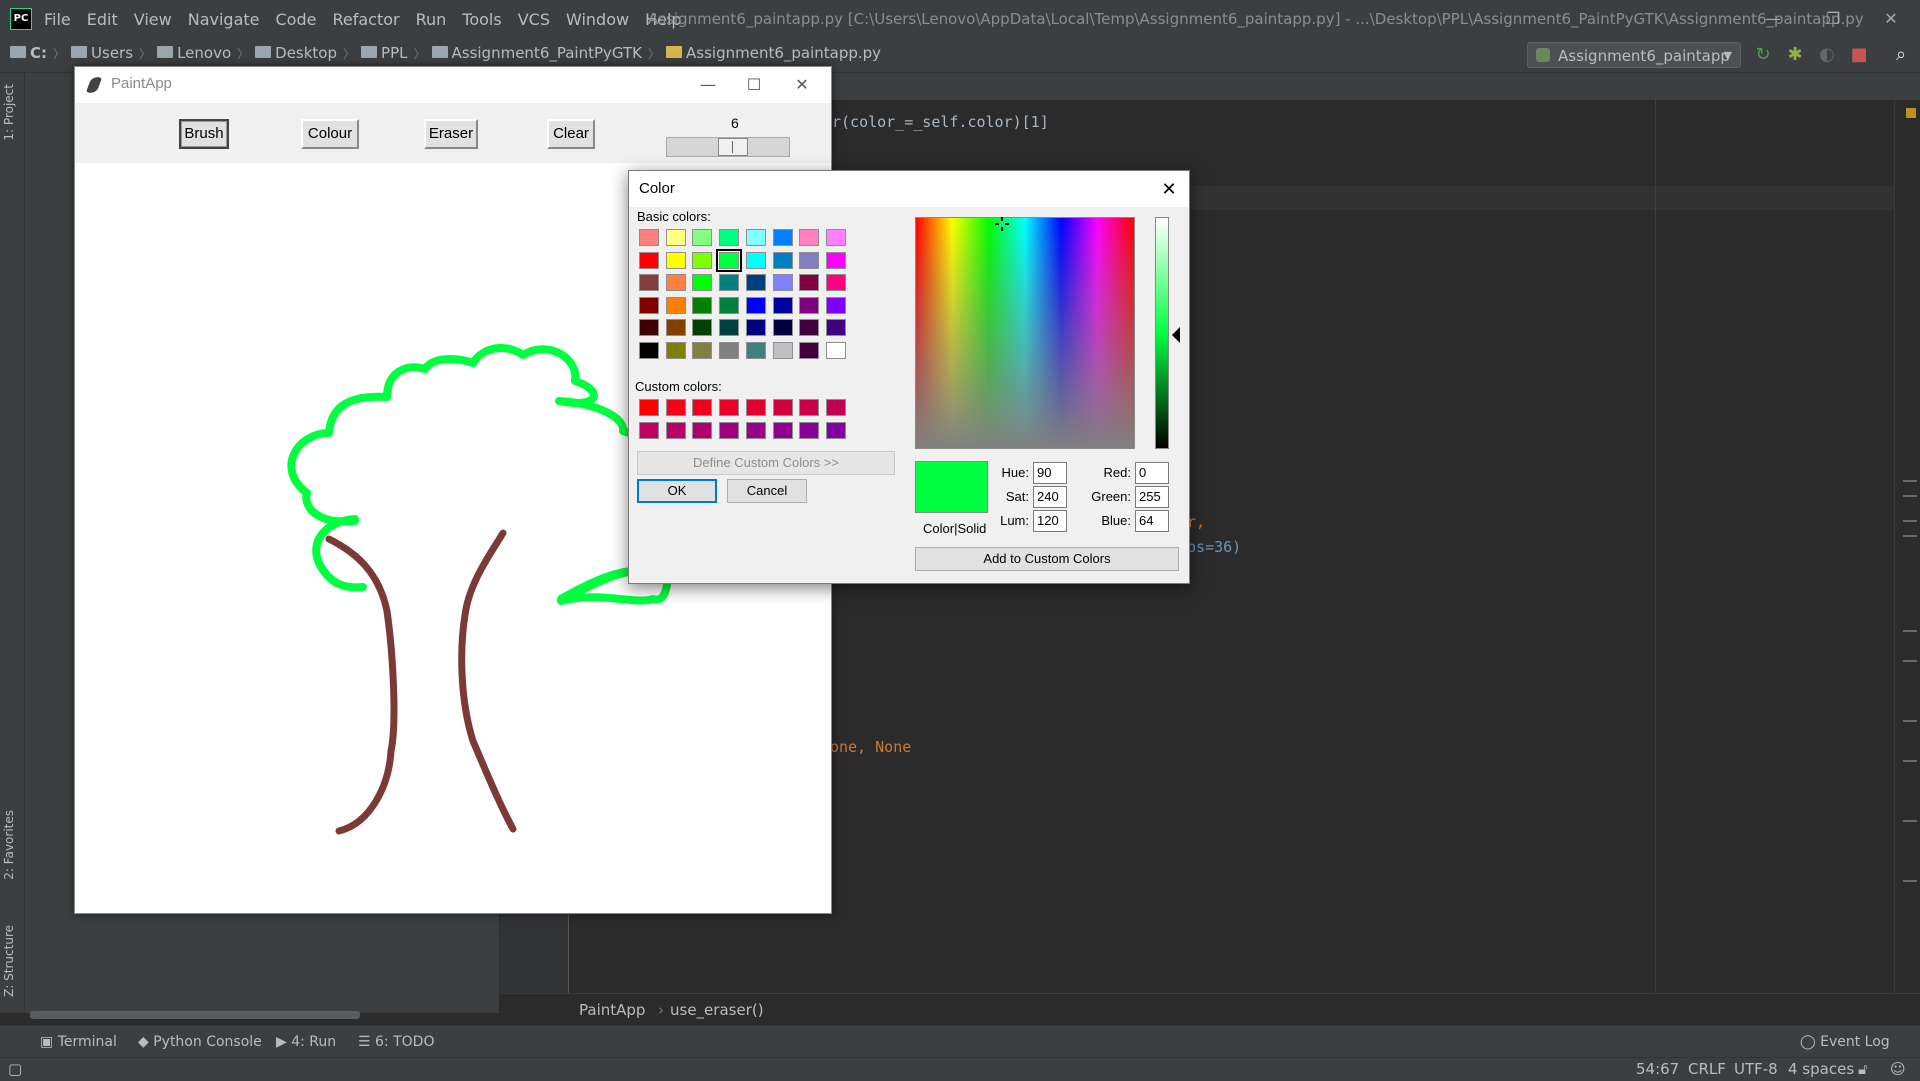 This screenshot has width=1920, height=1081. I want to click on menu-navigate: Navigate, so click(224, 19).